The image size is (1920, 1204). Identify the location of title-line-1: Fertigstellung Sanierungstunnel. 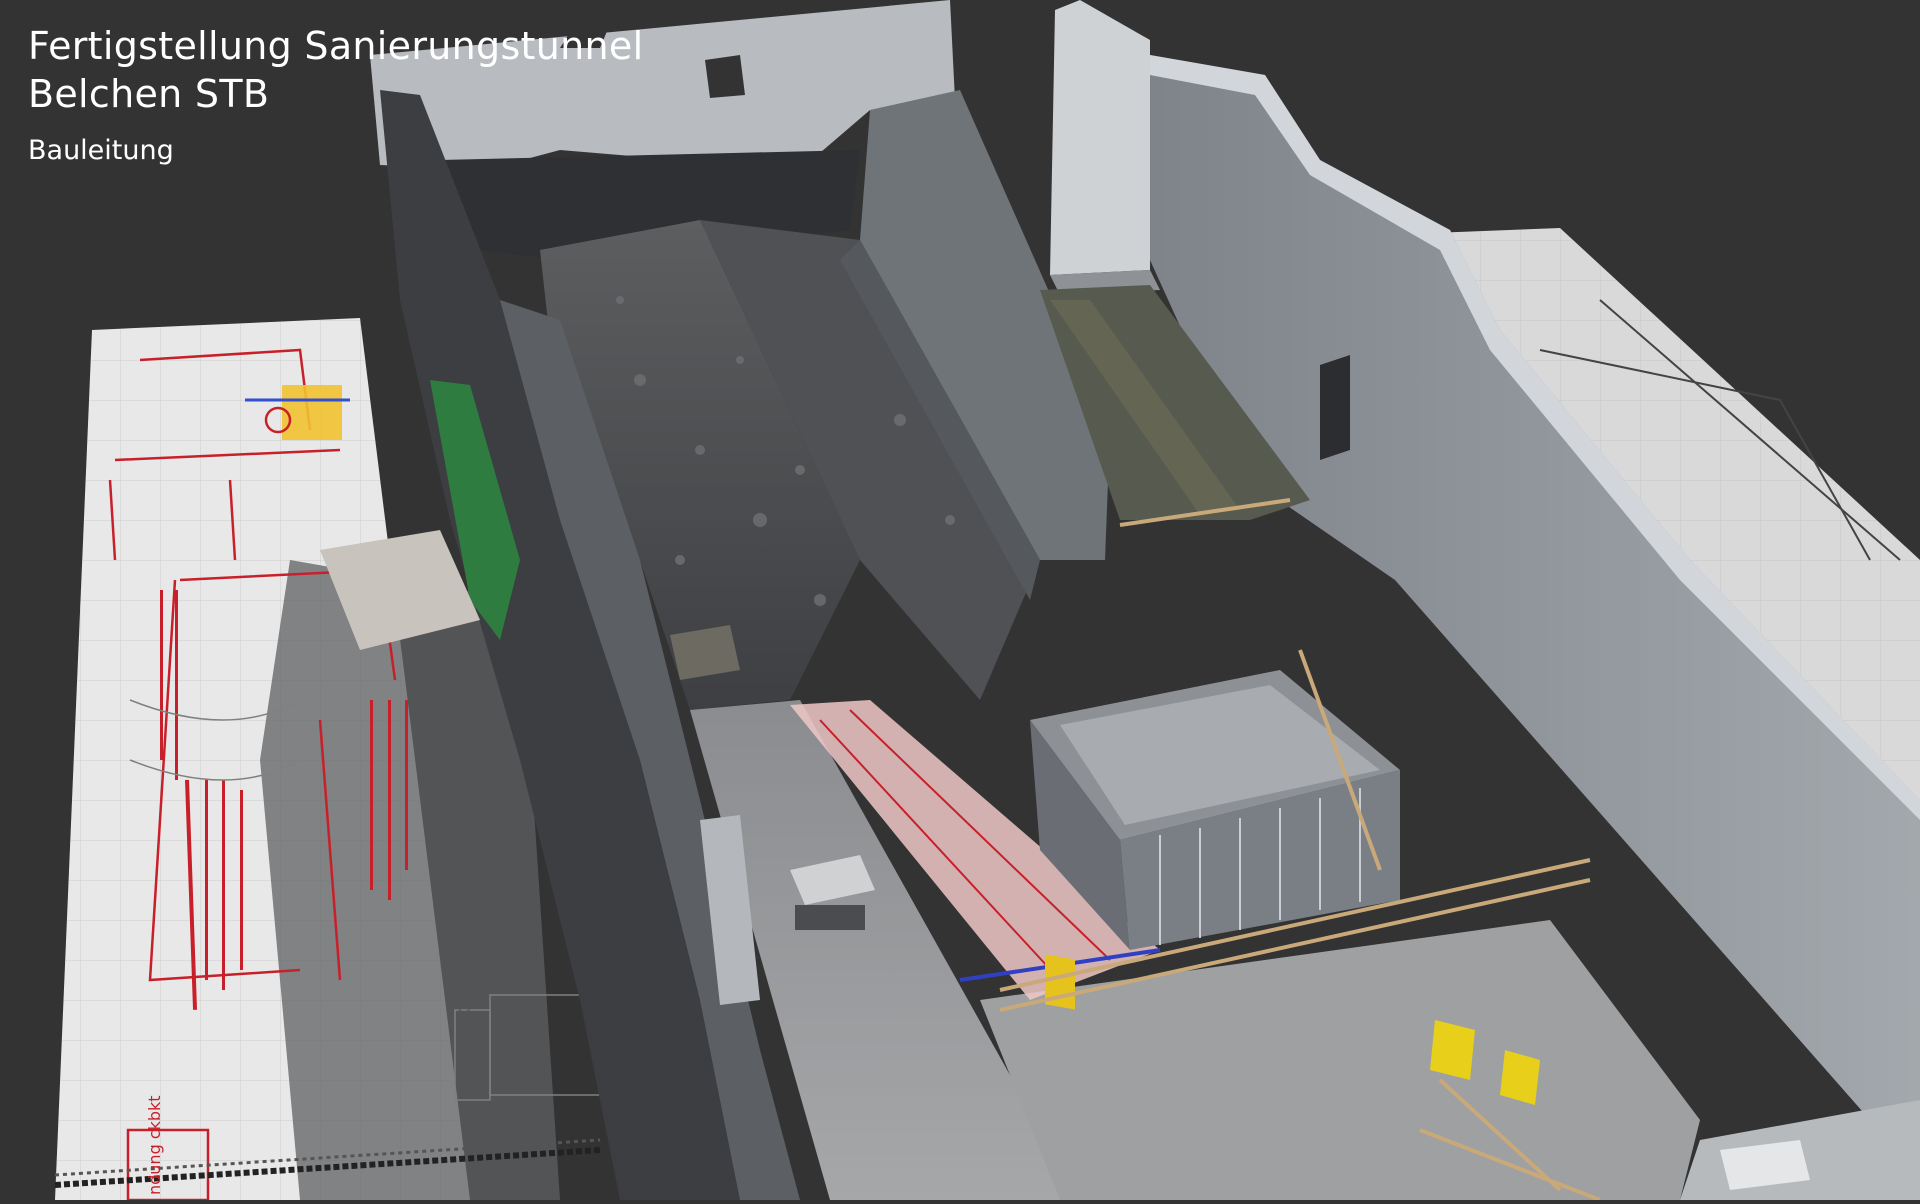
(336, 46).